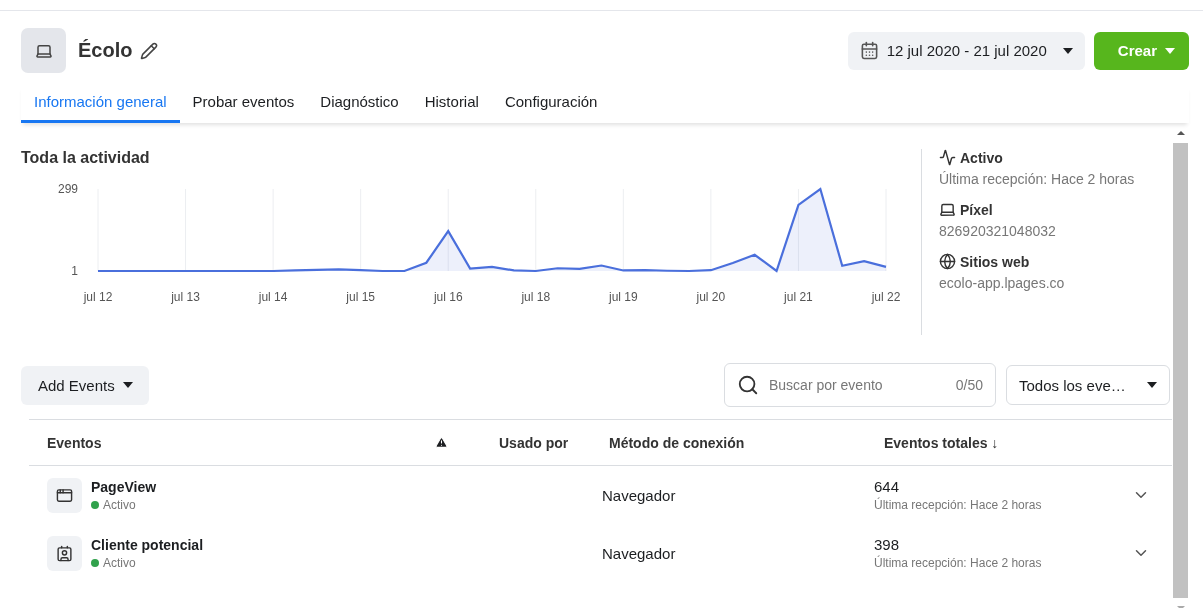 Image resolution: width=1203 pixels, height=608 pixels. What do you see at coordinates (1028, 442) in the screenshot?
I see `column-header: Eventos totales ↓` at bounding box center [1028, 442].